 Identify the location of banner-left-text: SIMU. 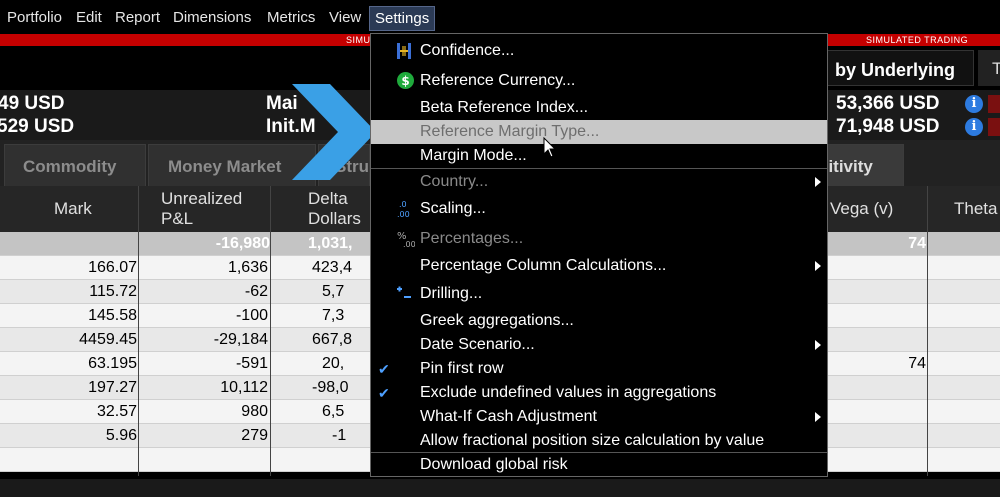
(358, 40).